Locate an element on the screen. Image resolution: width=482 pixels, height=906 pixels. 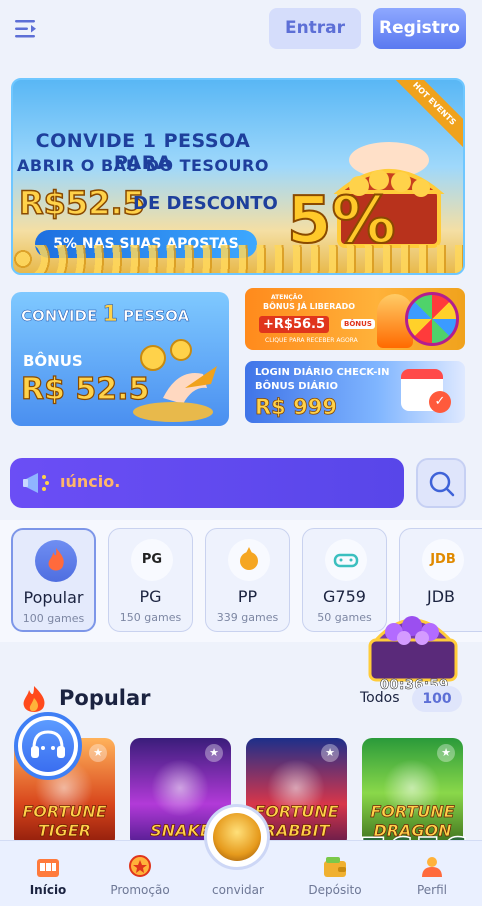
jdb-logo-icon: JDB is located at coordinates (443, 560).